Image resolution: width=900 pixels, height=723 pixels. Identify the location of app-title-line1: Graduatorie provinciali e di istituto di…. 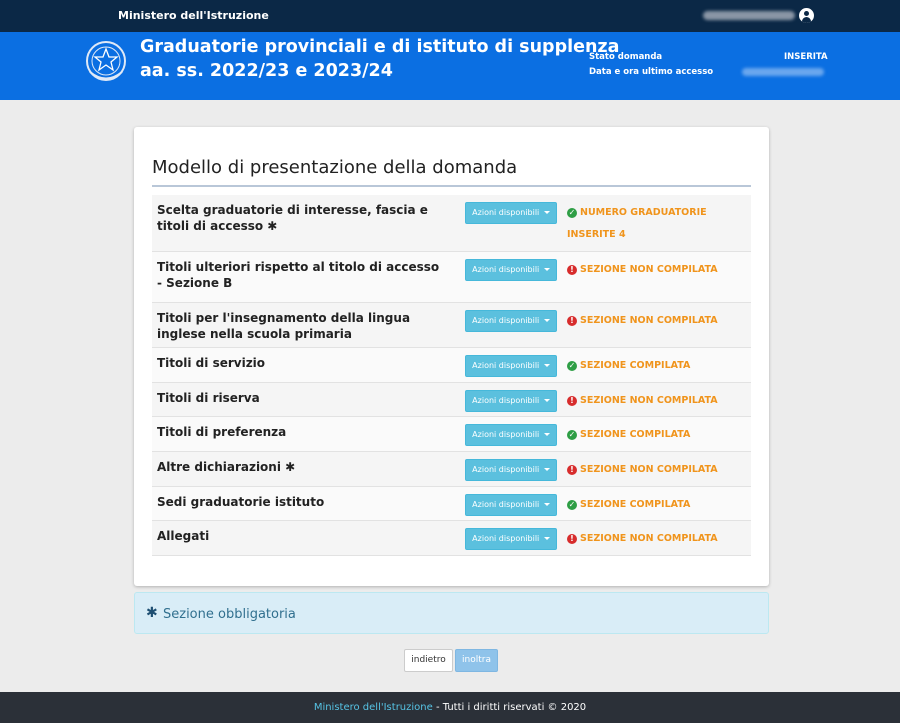
(380, 47).